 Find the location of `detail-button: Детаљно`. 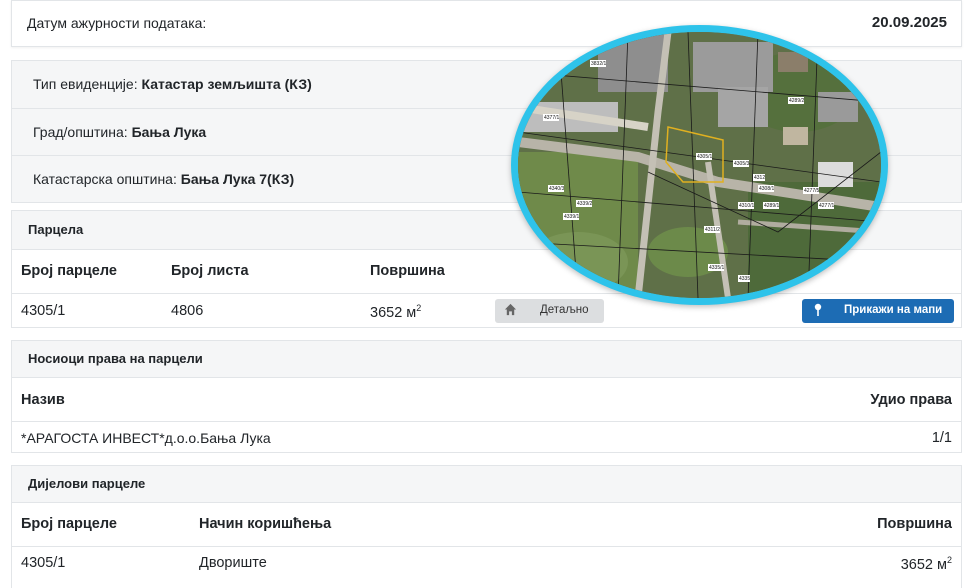

detail-button: Детаљно is located at coordinates (549, 311).